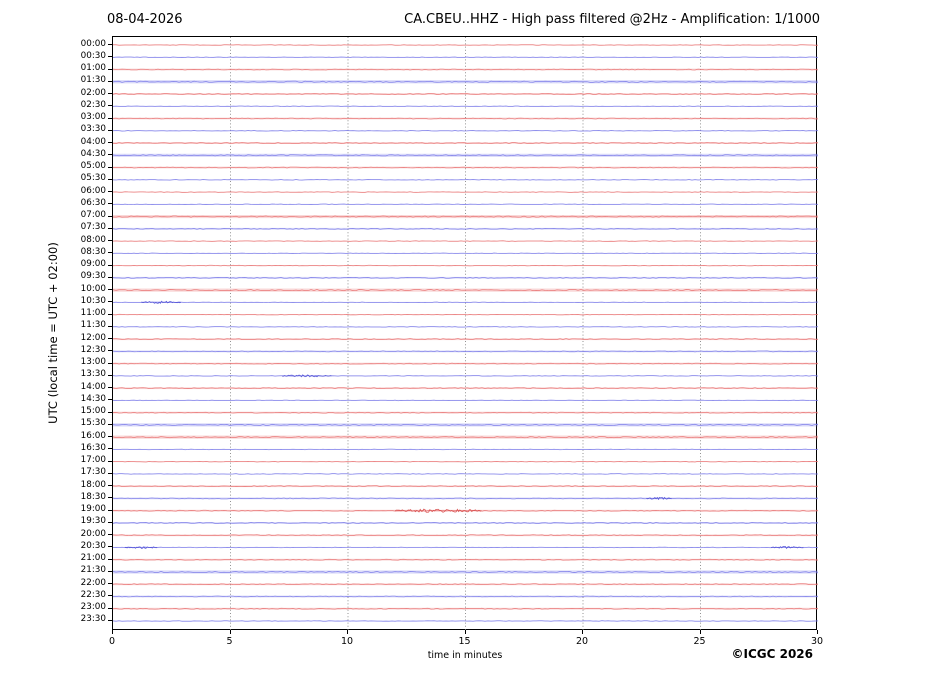 This screenshot has height=696, width=927. What do you see at coordinates (93, 337) in the screenshot?
I see `y-tick-label: 12:00` at bounding box center [93, 337].